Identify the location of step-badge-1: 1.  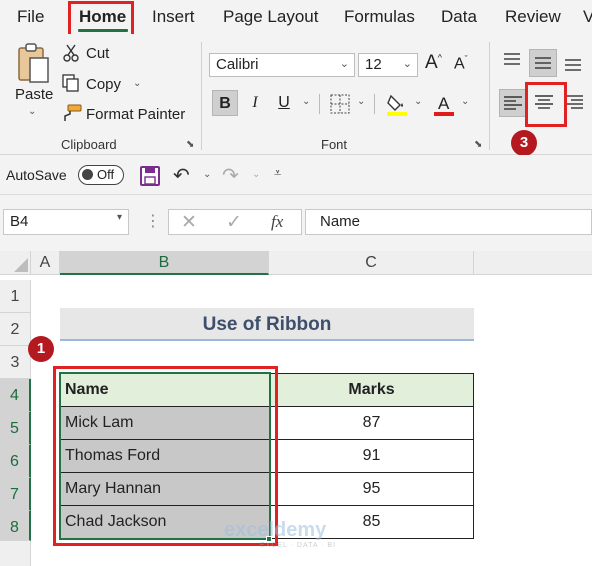
(41, 349).